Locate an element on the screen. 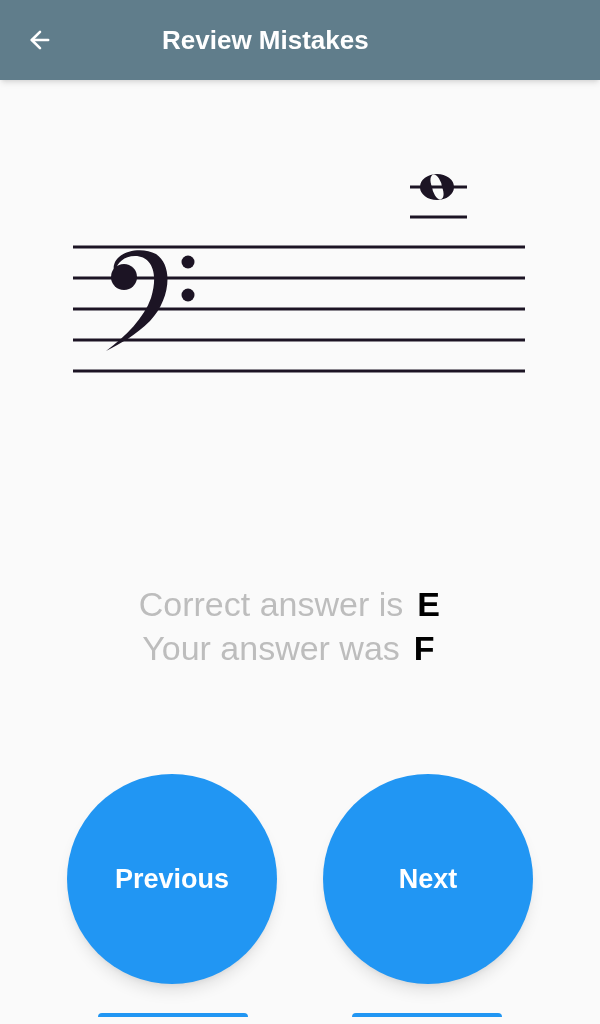 The height and width of the screenshot is (1024, 600). next-button: Next is located at coordinates (428, 879).